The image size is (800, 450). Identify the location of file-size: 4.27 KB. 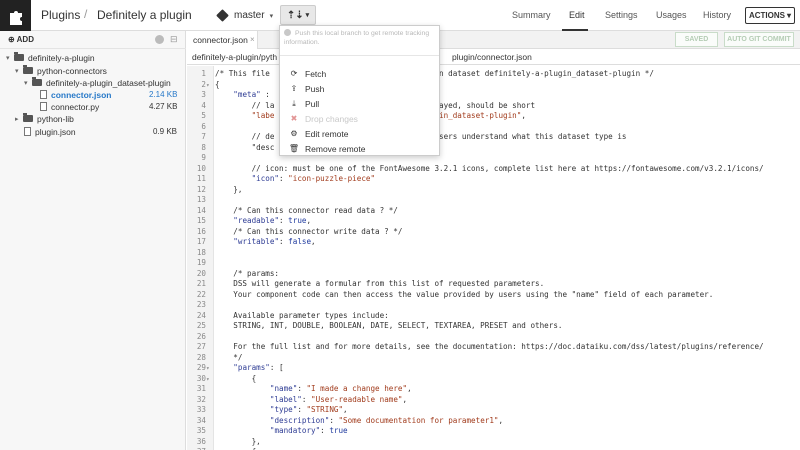
(163, 106).